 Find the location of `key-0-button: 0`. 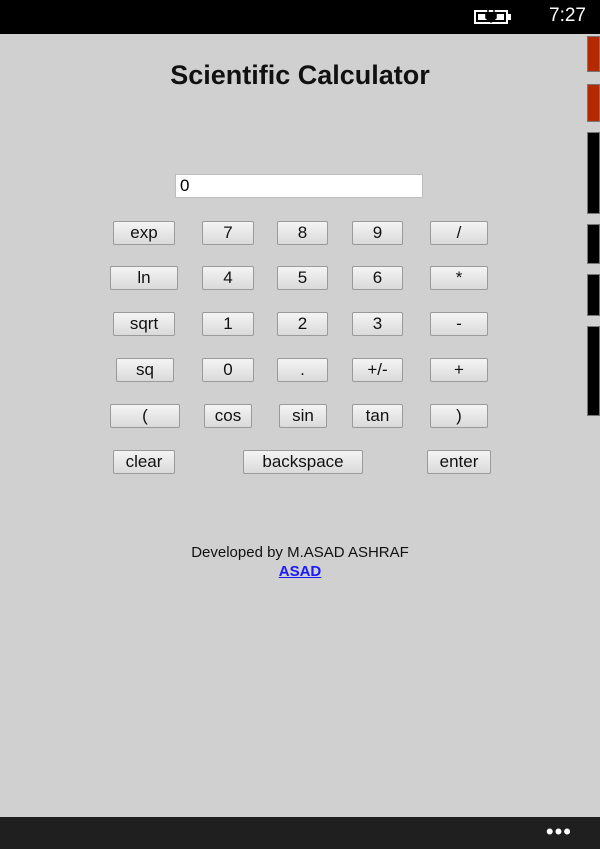

key-0-button: 0 is located at coordinates (228, 370).